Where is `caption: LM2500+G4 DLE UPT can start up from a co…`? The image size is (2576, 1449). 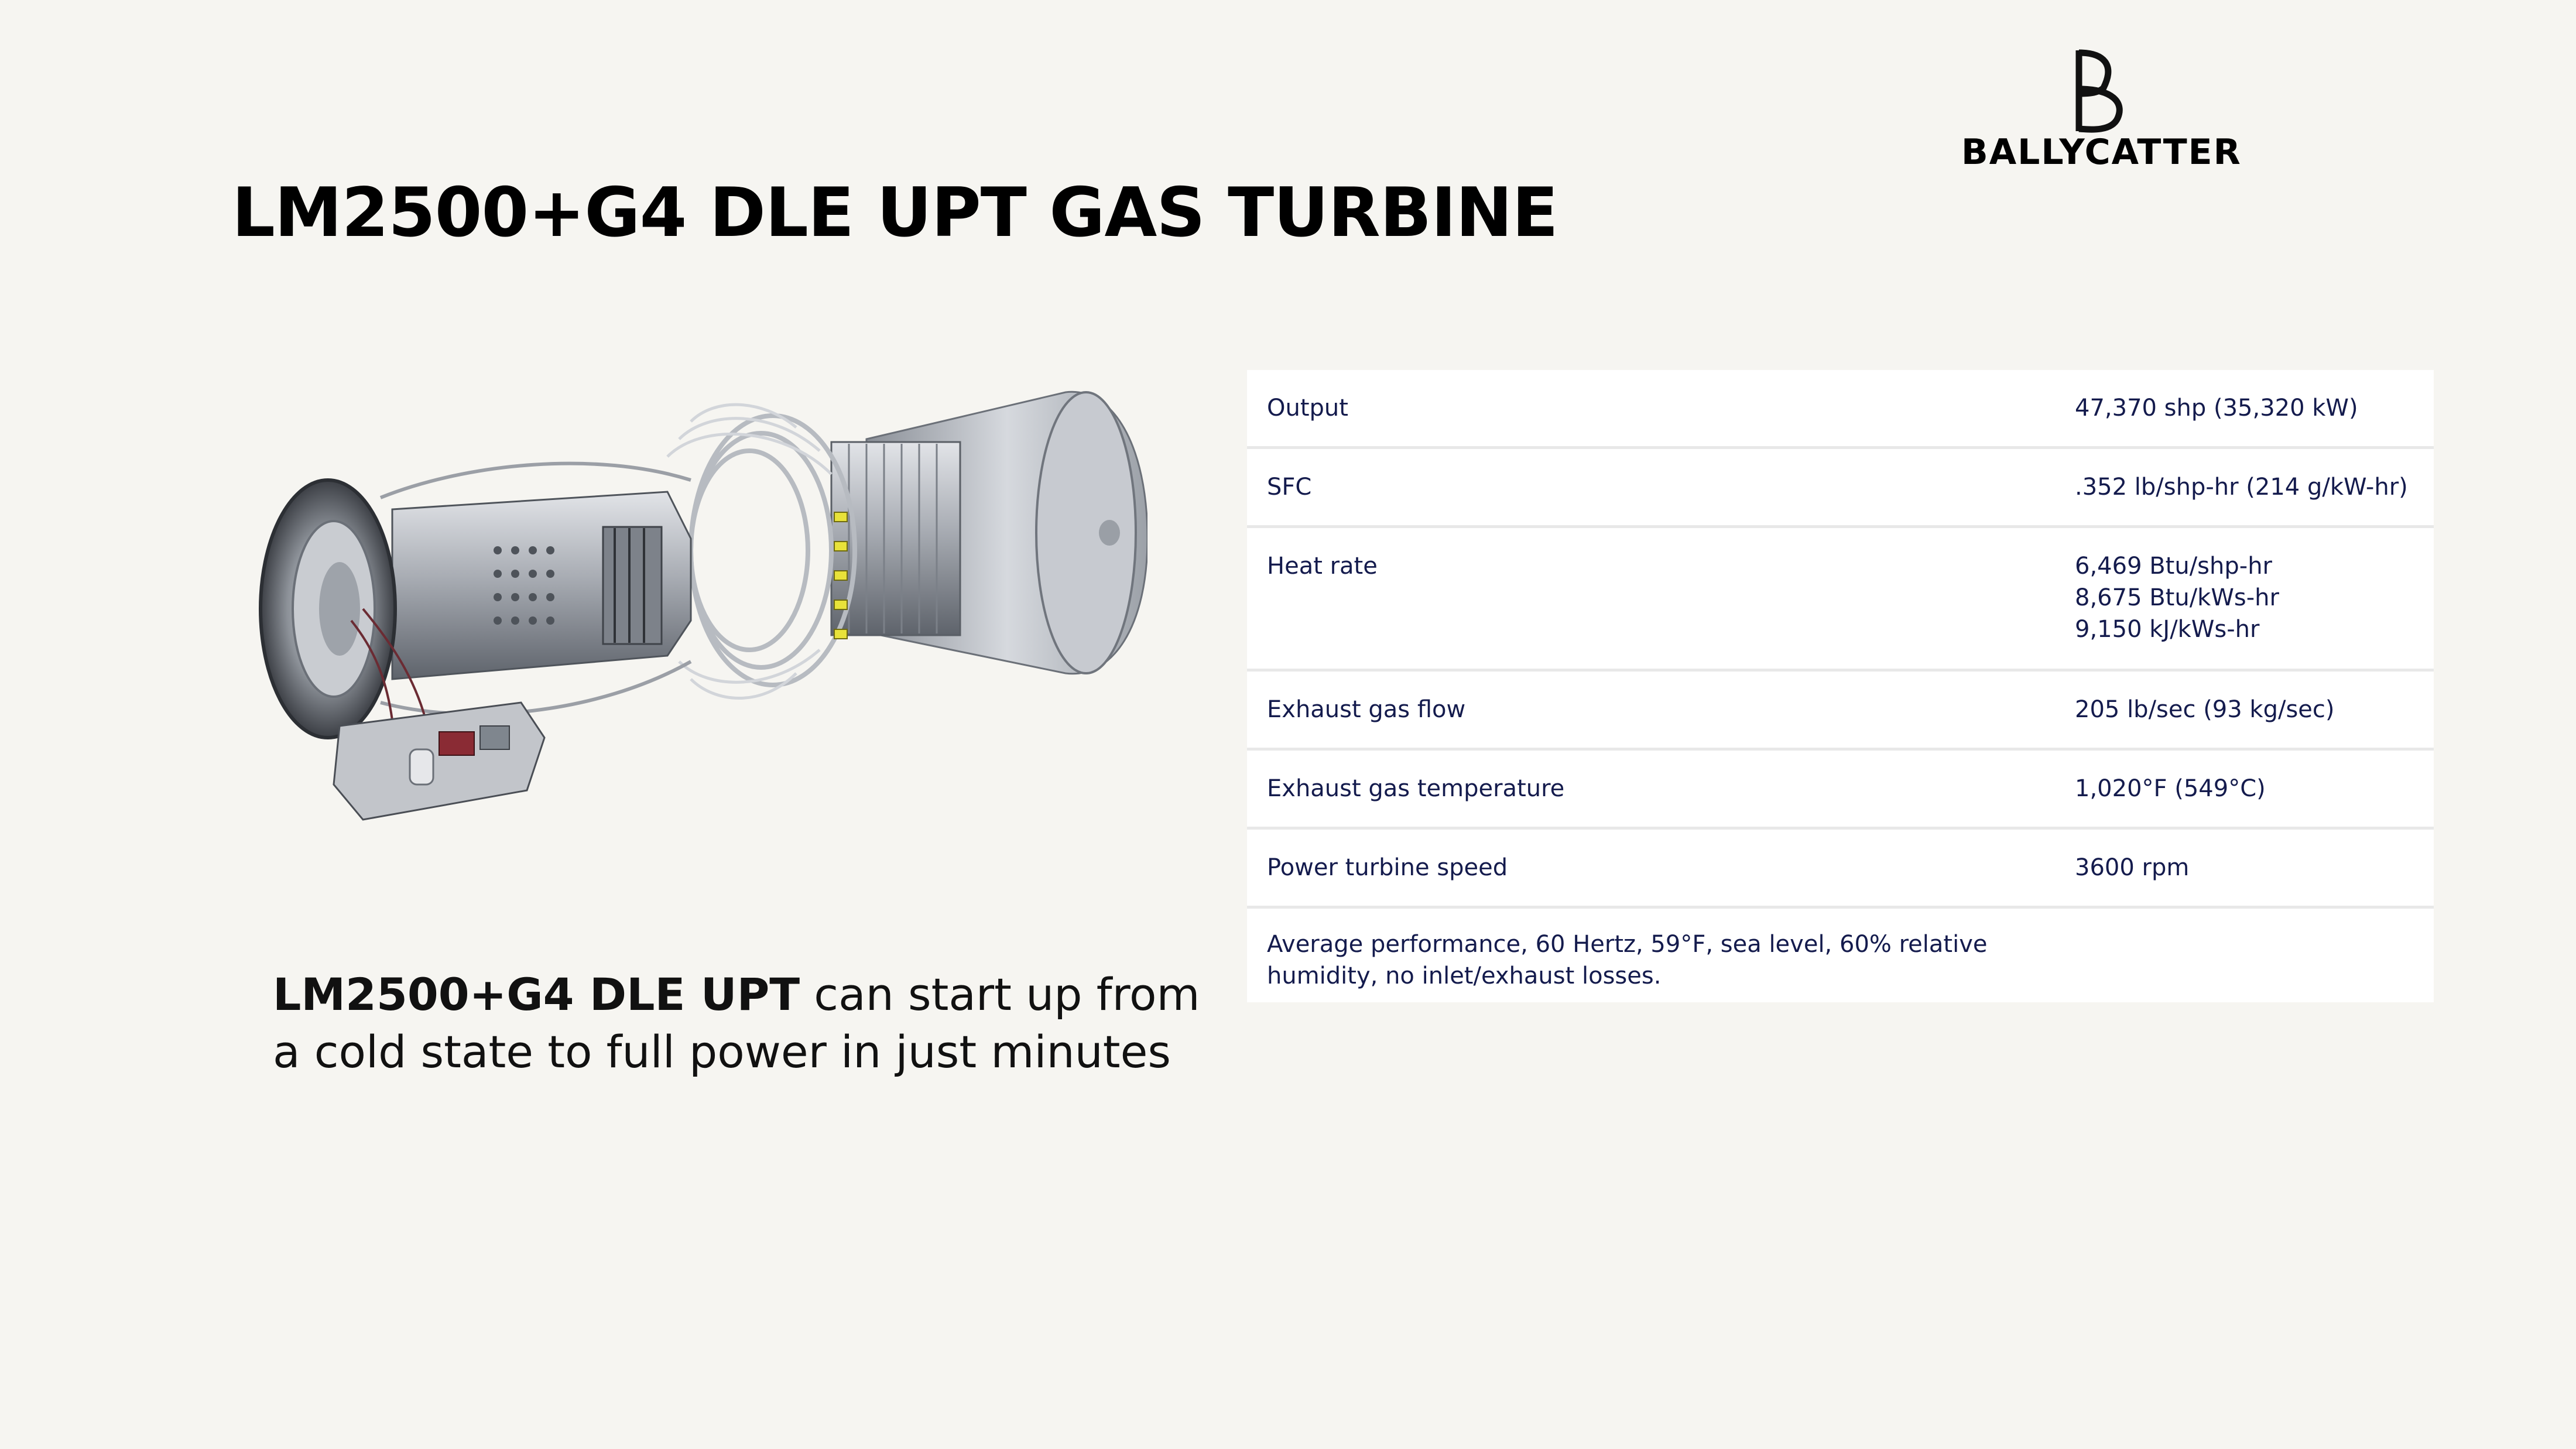
caption: LM2500+G4 DLE UPT can start up from a co… is located at coordinates (741, 1023).